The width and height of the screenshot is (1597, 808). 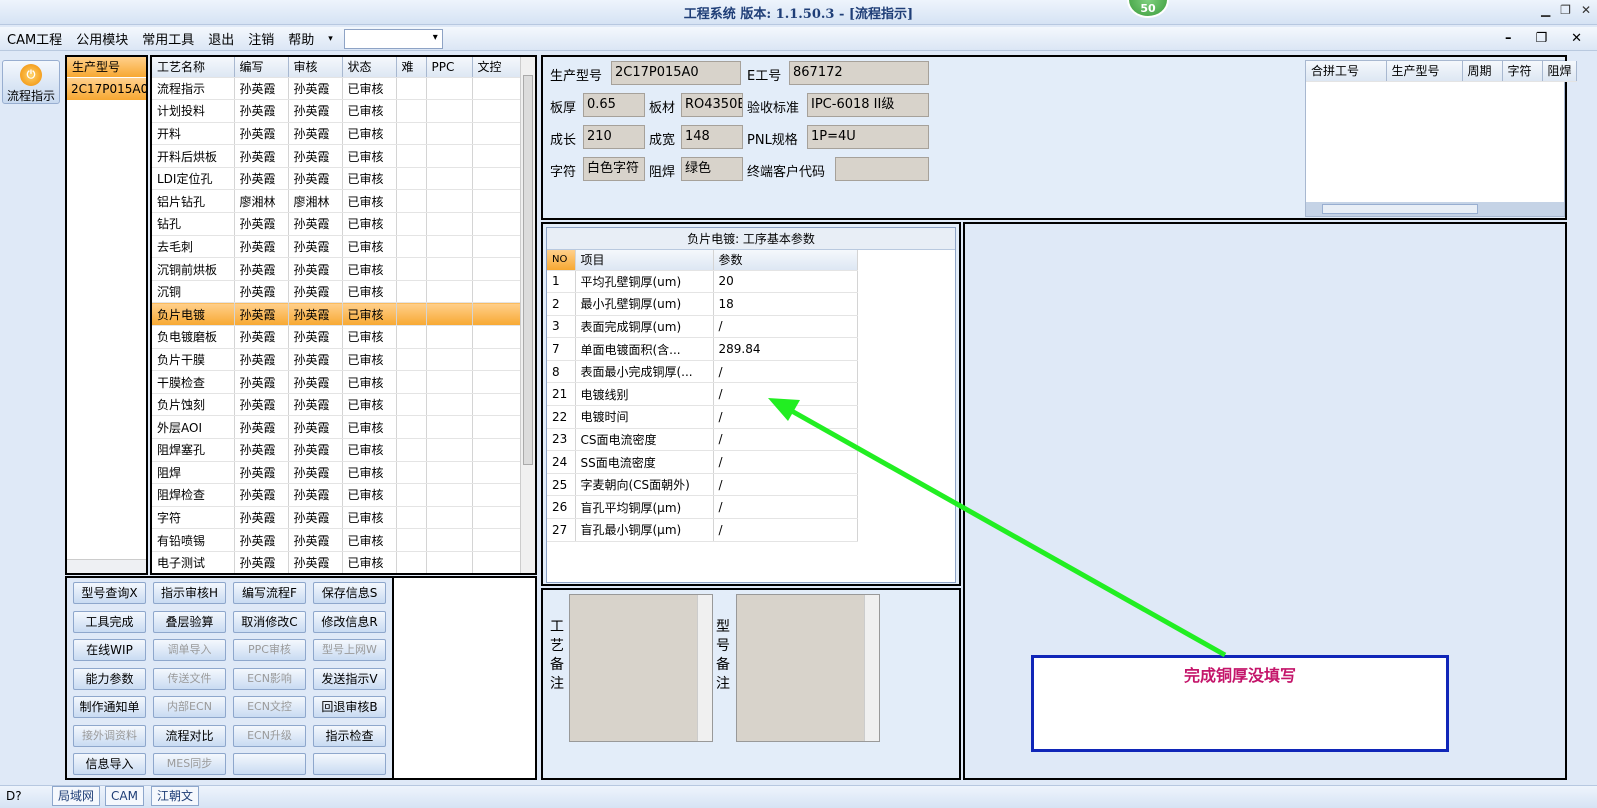 I want to click on status-tab-cam: CAM, so click(x=124, y=796).